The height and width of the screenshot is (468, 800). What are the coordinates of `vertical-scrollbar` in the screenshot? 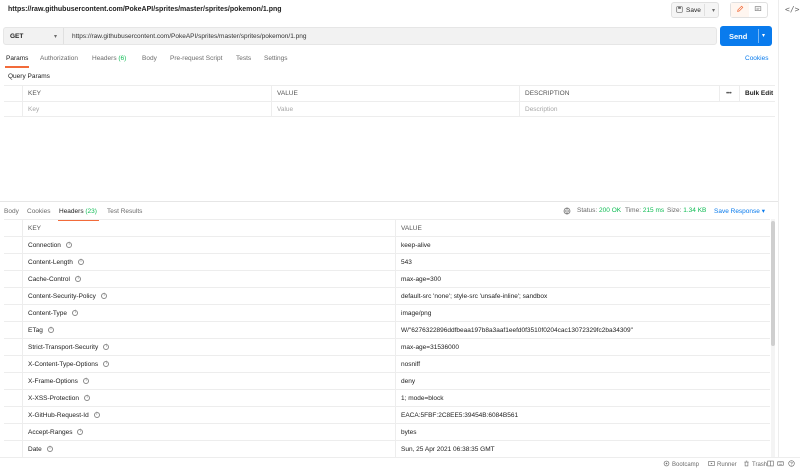 It's located at (773, 338).